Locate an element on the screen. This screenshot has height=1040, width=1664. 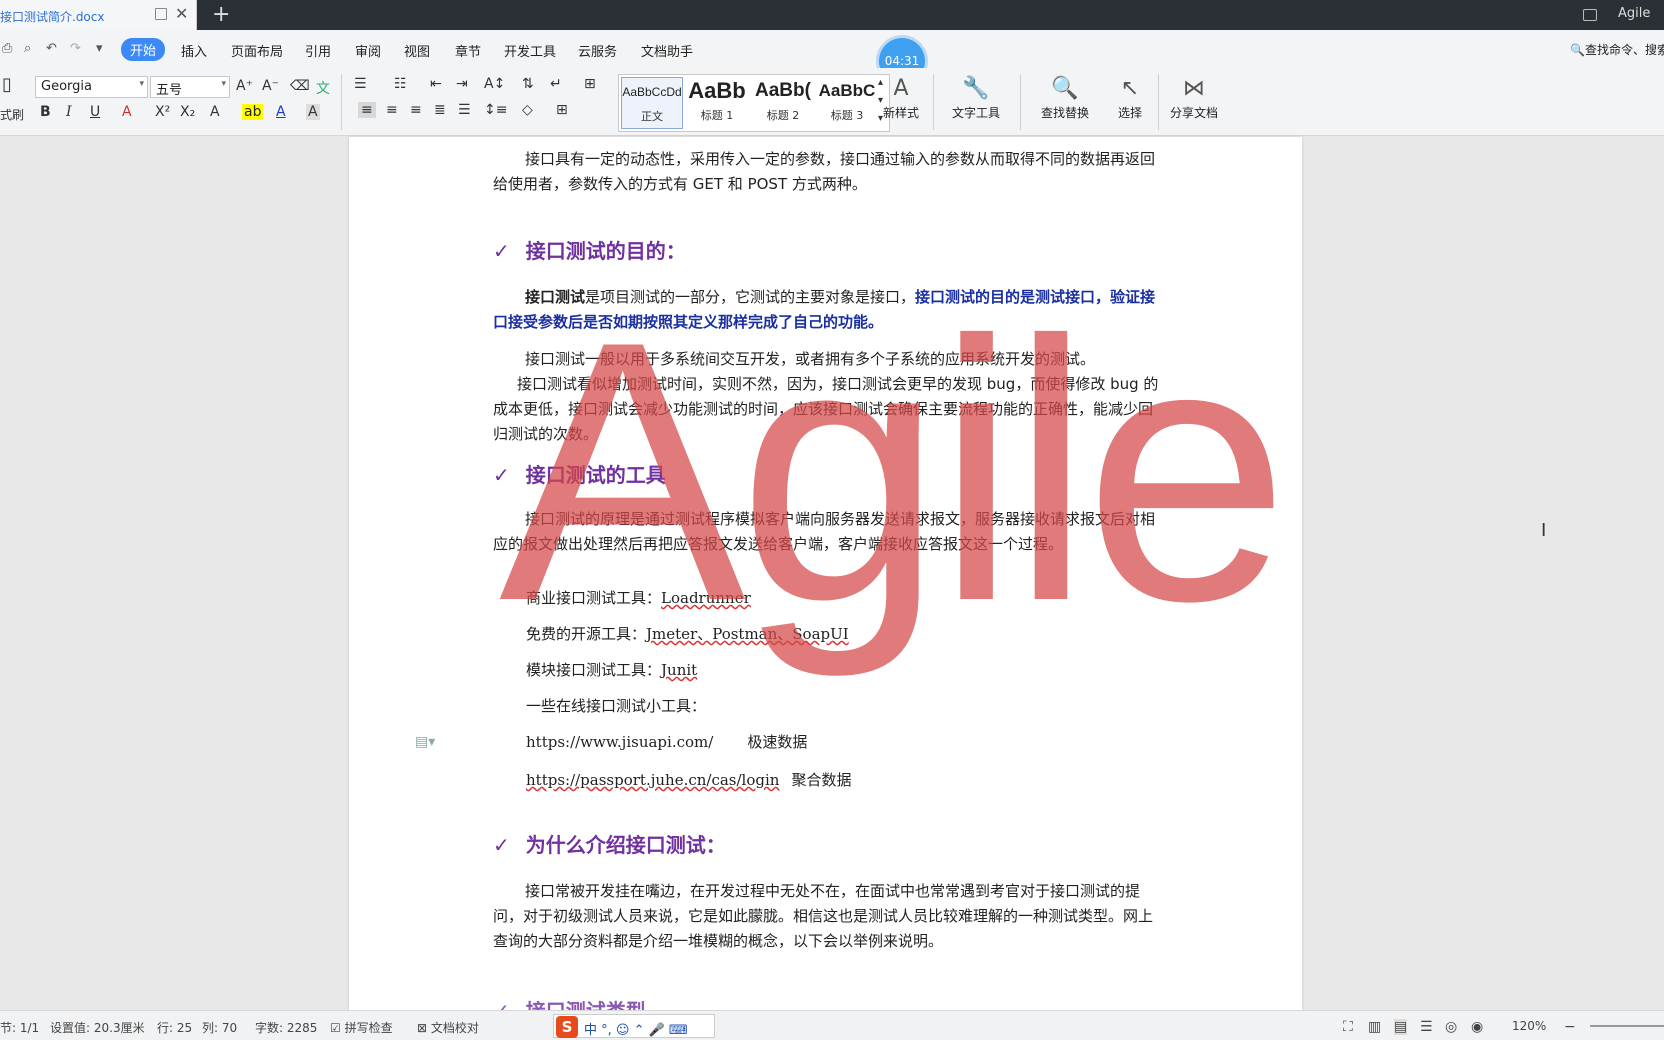
menu-home: 开始 is located at coordinates (143, 49).